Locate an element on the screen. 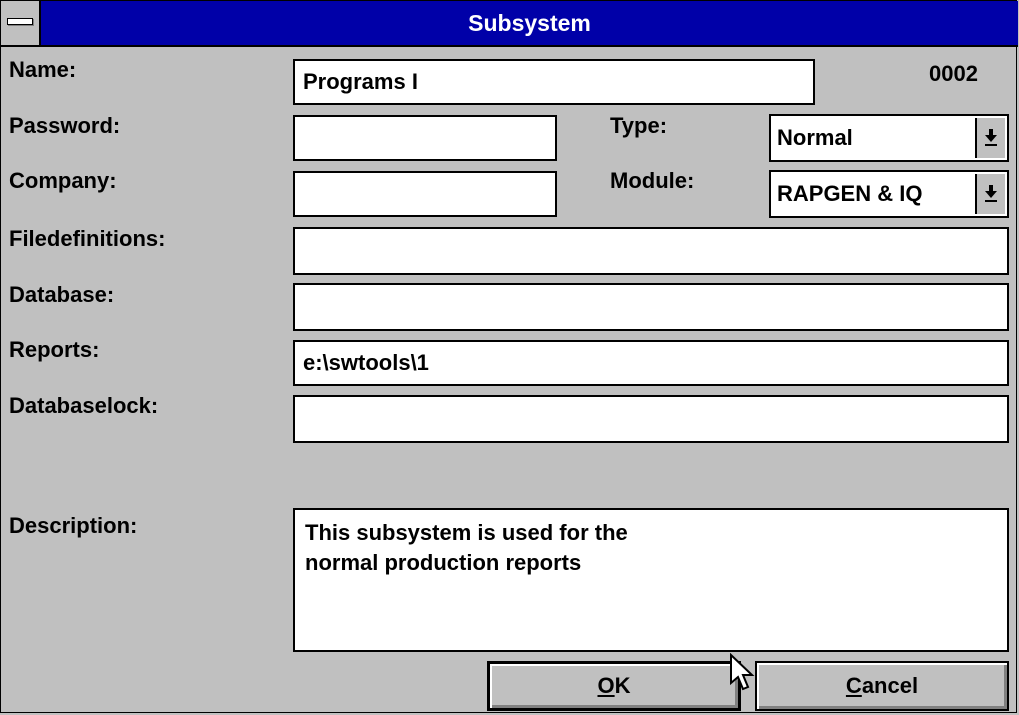 This screenshot has height=715, width=1019. reports-field: e:\swtools\1 is located at coordinates (651, 363).